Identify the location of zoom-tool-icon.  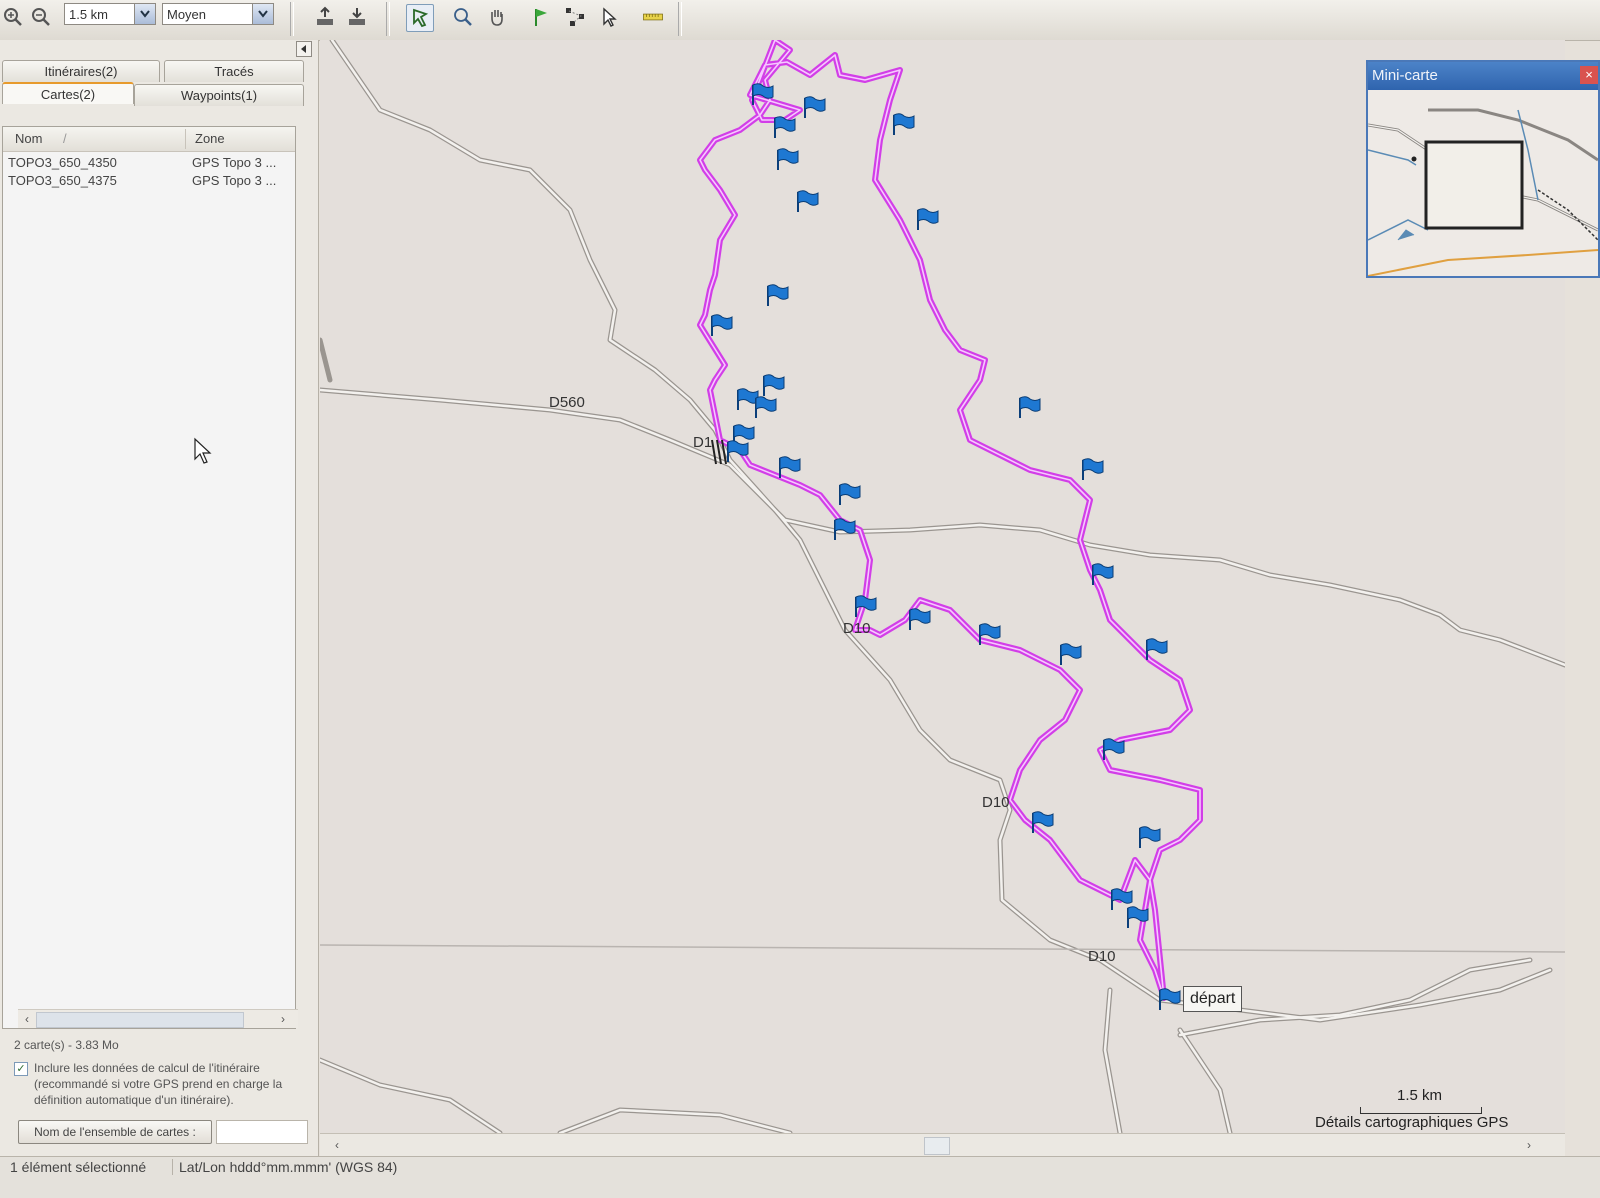
(463, 17).